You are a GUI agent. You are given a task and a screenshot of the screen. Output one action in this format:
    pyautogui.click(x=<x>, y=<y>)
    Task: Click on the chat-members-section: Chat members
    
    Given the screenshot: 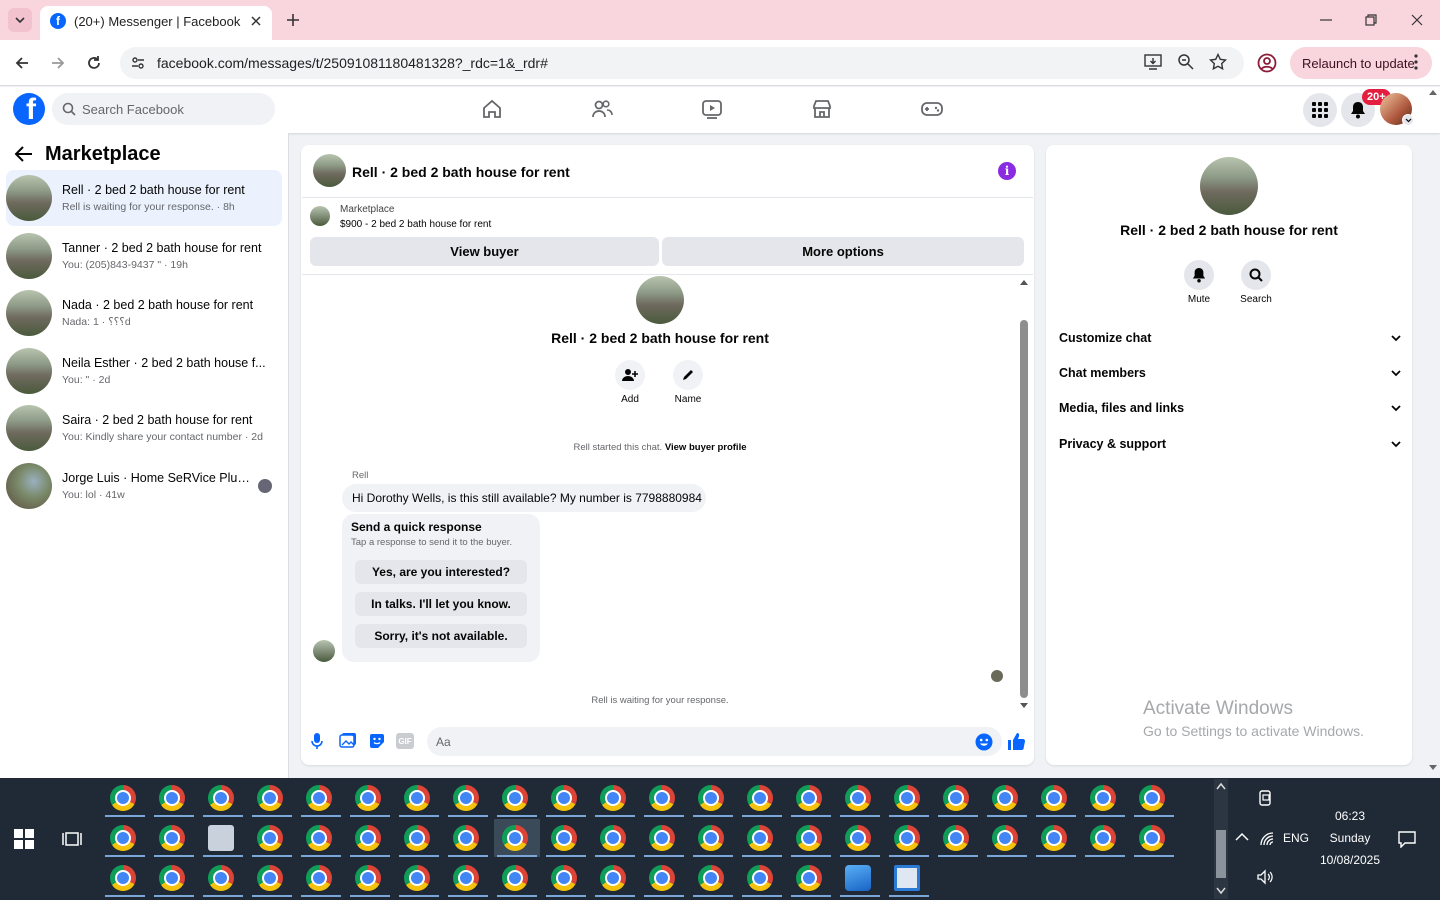 What is the action you would take?
    pyautogui.click(x=1230, y=373)
    